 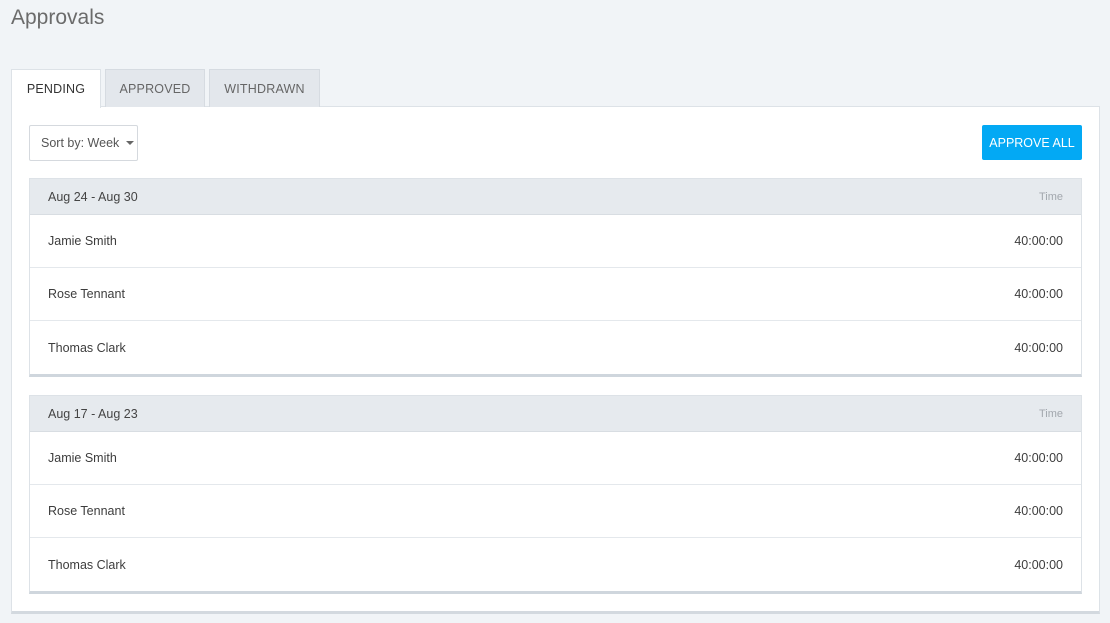 What do you see at coordinates (93, 413) in the screenshot?
I see `group-date-range: Aug 17 - Aug 23` at bounding box center [93, 413].